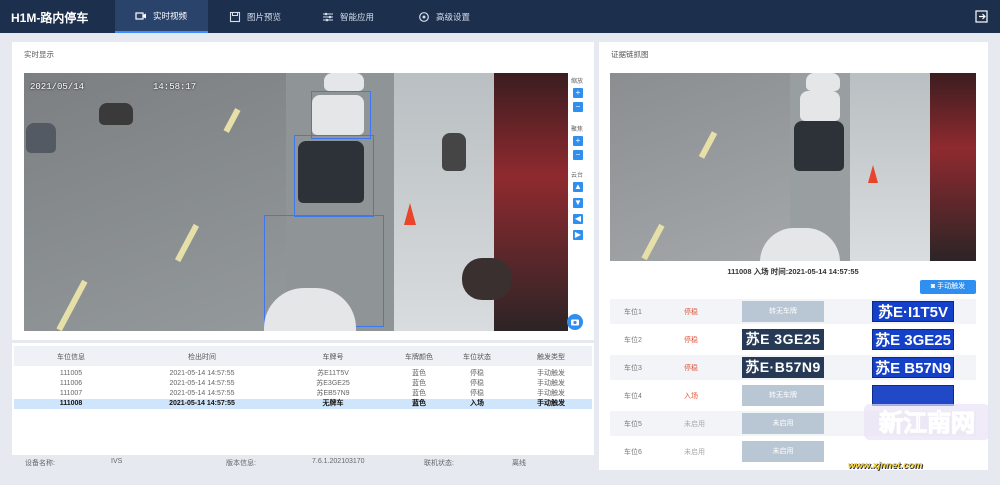 Image resolution: width=1000 pixels, height=485 pixels. I want to click on zoom-in-button: +, so click(578, 93).